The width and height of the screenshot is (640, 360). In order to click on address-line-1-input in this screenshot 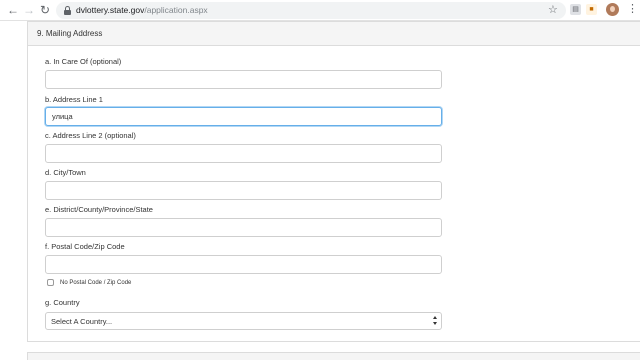, I will do `click(243, 116)`.